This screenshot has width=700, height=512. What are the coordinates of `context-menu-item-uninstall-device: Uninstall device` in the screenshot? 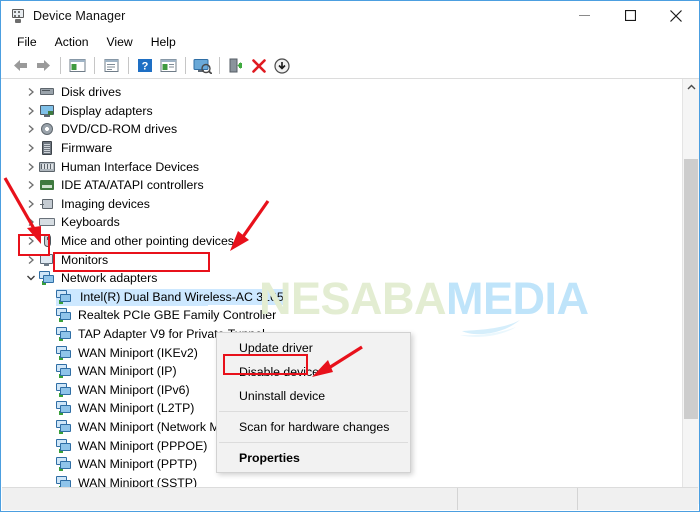 It's located at (313, 396).